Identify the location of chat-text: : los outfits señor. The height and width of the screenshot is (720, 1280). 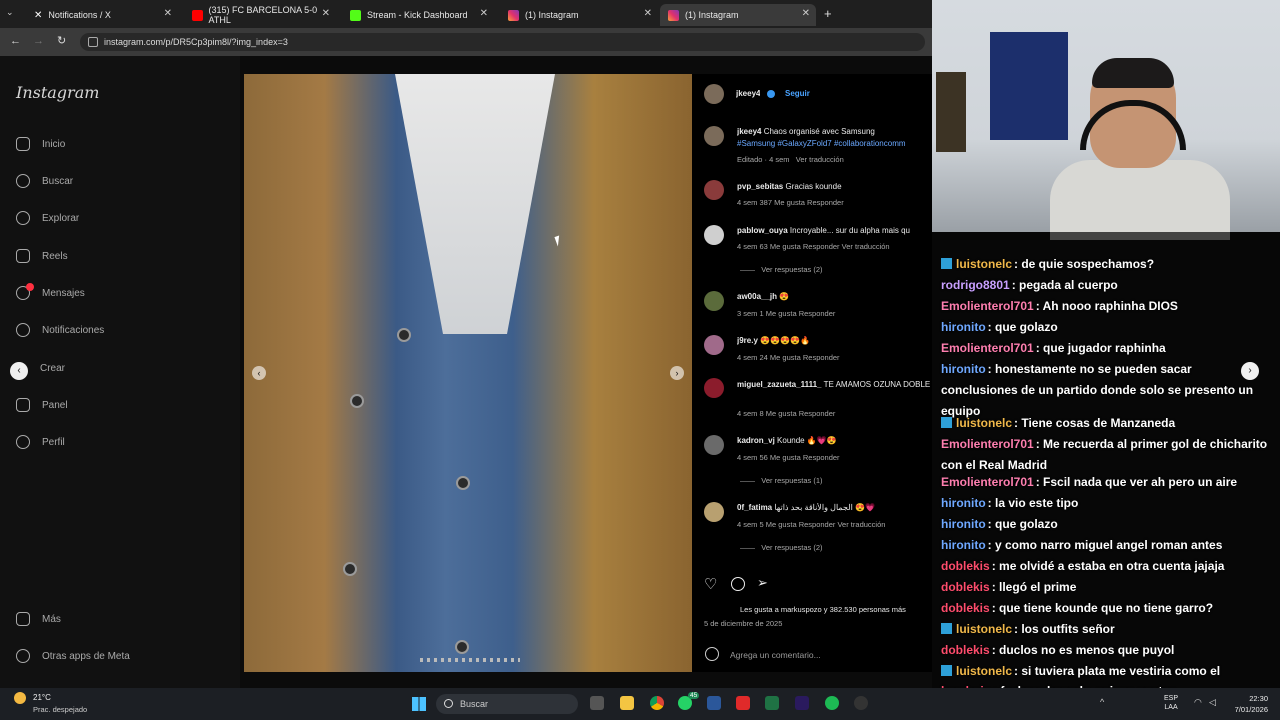
(1064, 629).